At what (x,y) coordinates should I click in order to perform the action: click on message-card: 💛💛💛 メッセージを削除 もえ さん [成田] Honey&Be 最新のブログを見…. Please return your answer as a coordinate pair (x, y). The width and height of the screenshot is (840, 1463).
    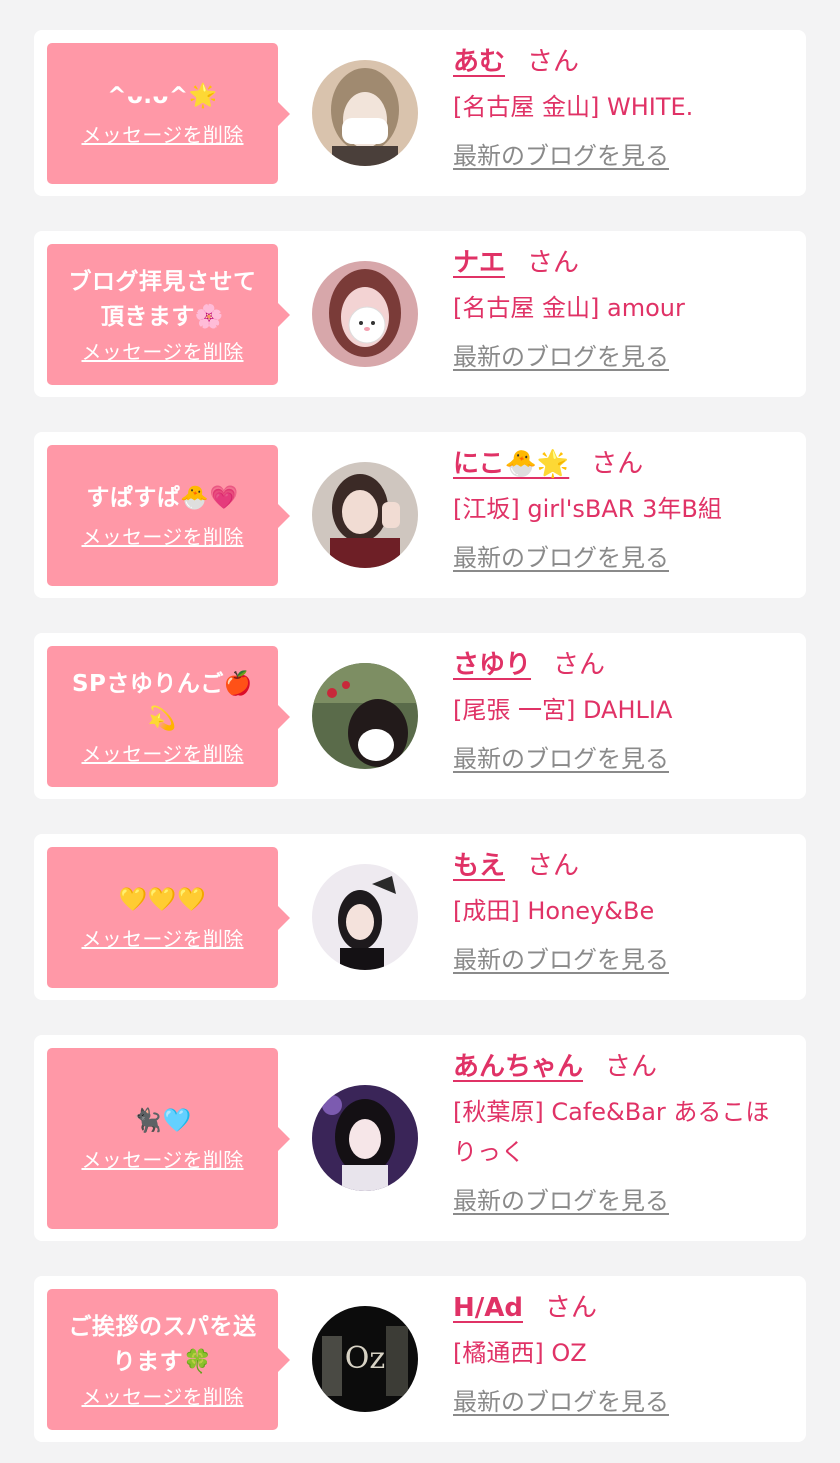
    Looking at the image, I should click on (420, 917).